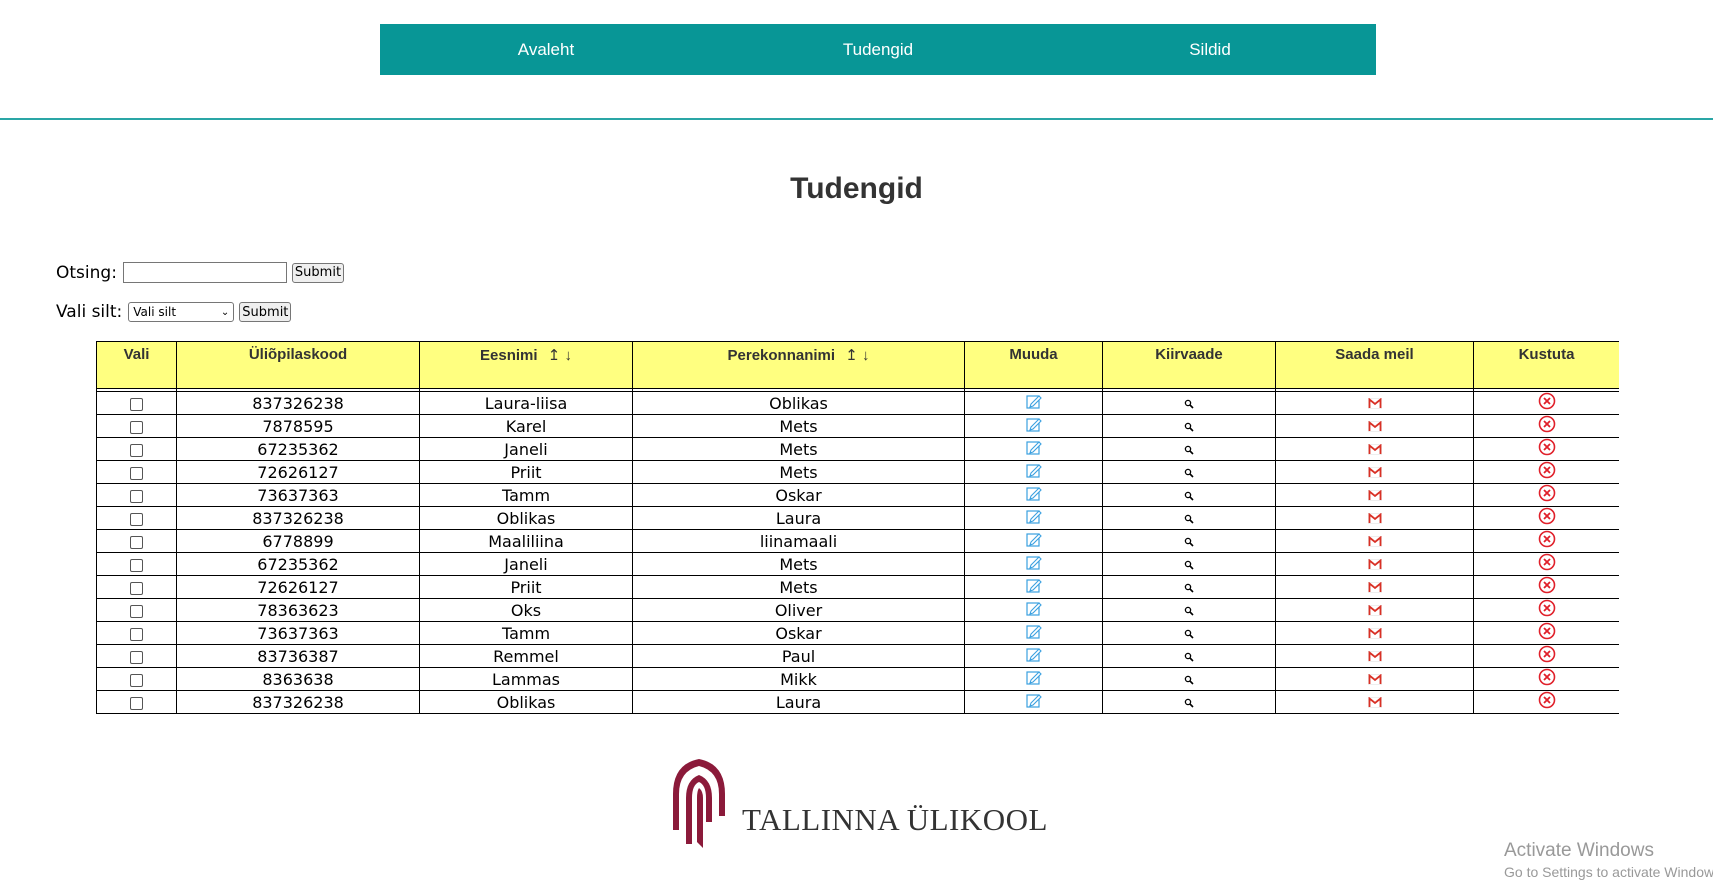  I want to click on first-name-cell: Lammas, so click(526, 679).